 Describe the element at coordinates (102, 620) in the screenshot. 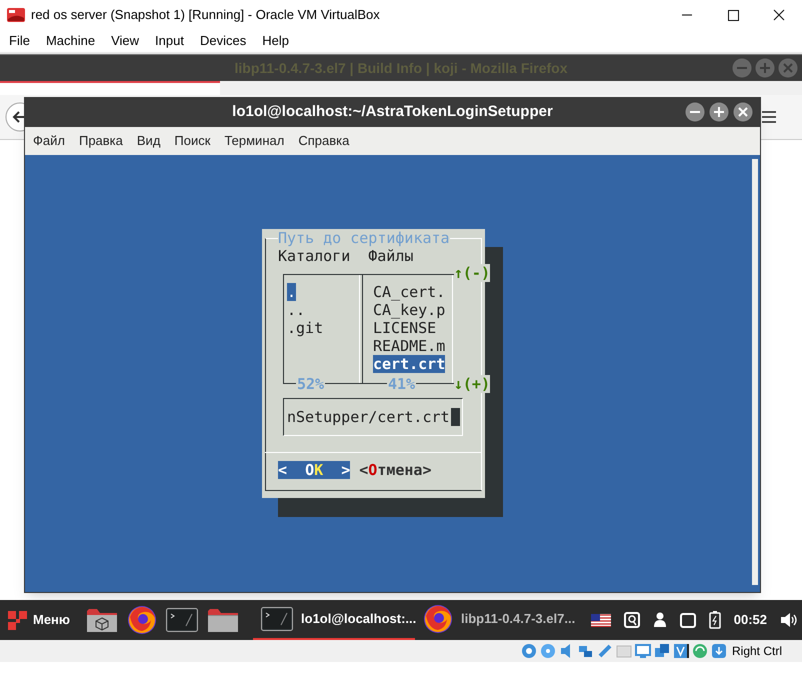

I see `folder-cube-icon` at that location.